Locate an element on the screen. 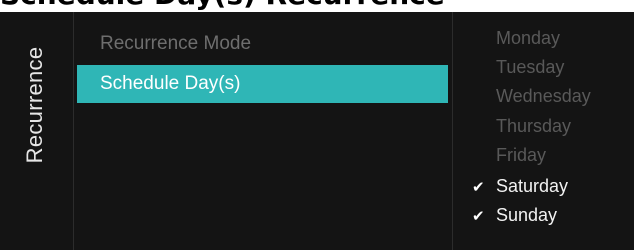  right-divider is located at coordinates (452, 131).